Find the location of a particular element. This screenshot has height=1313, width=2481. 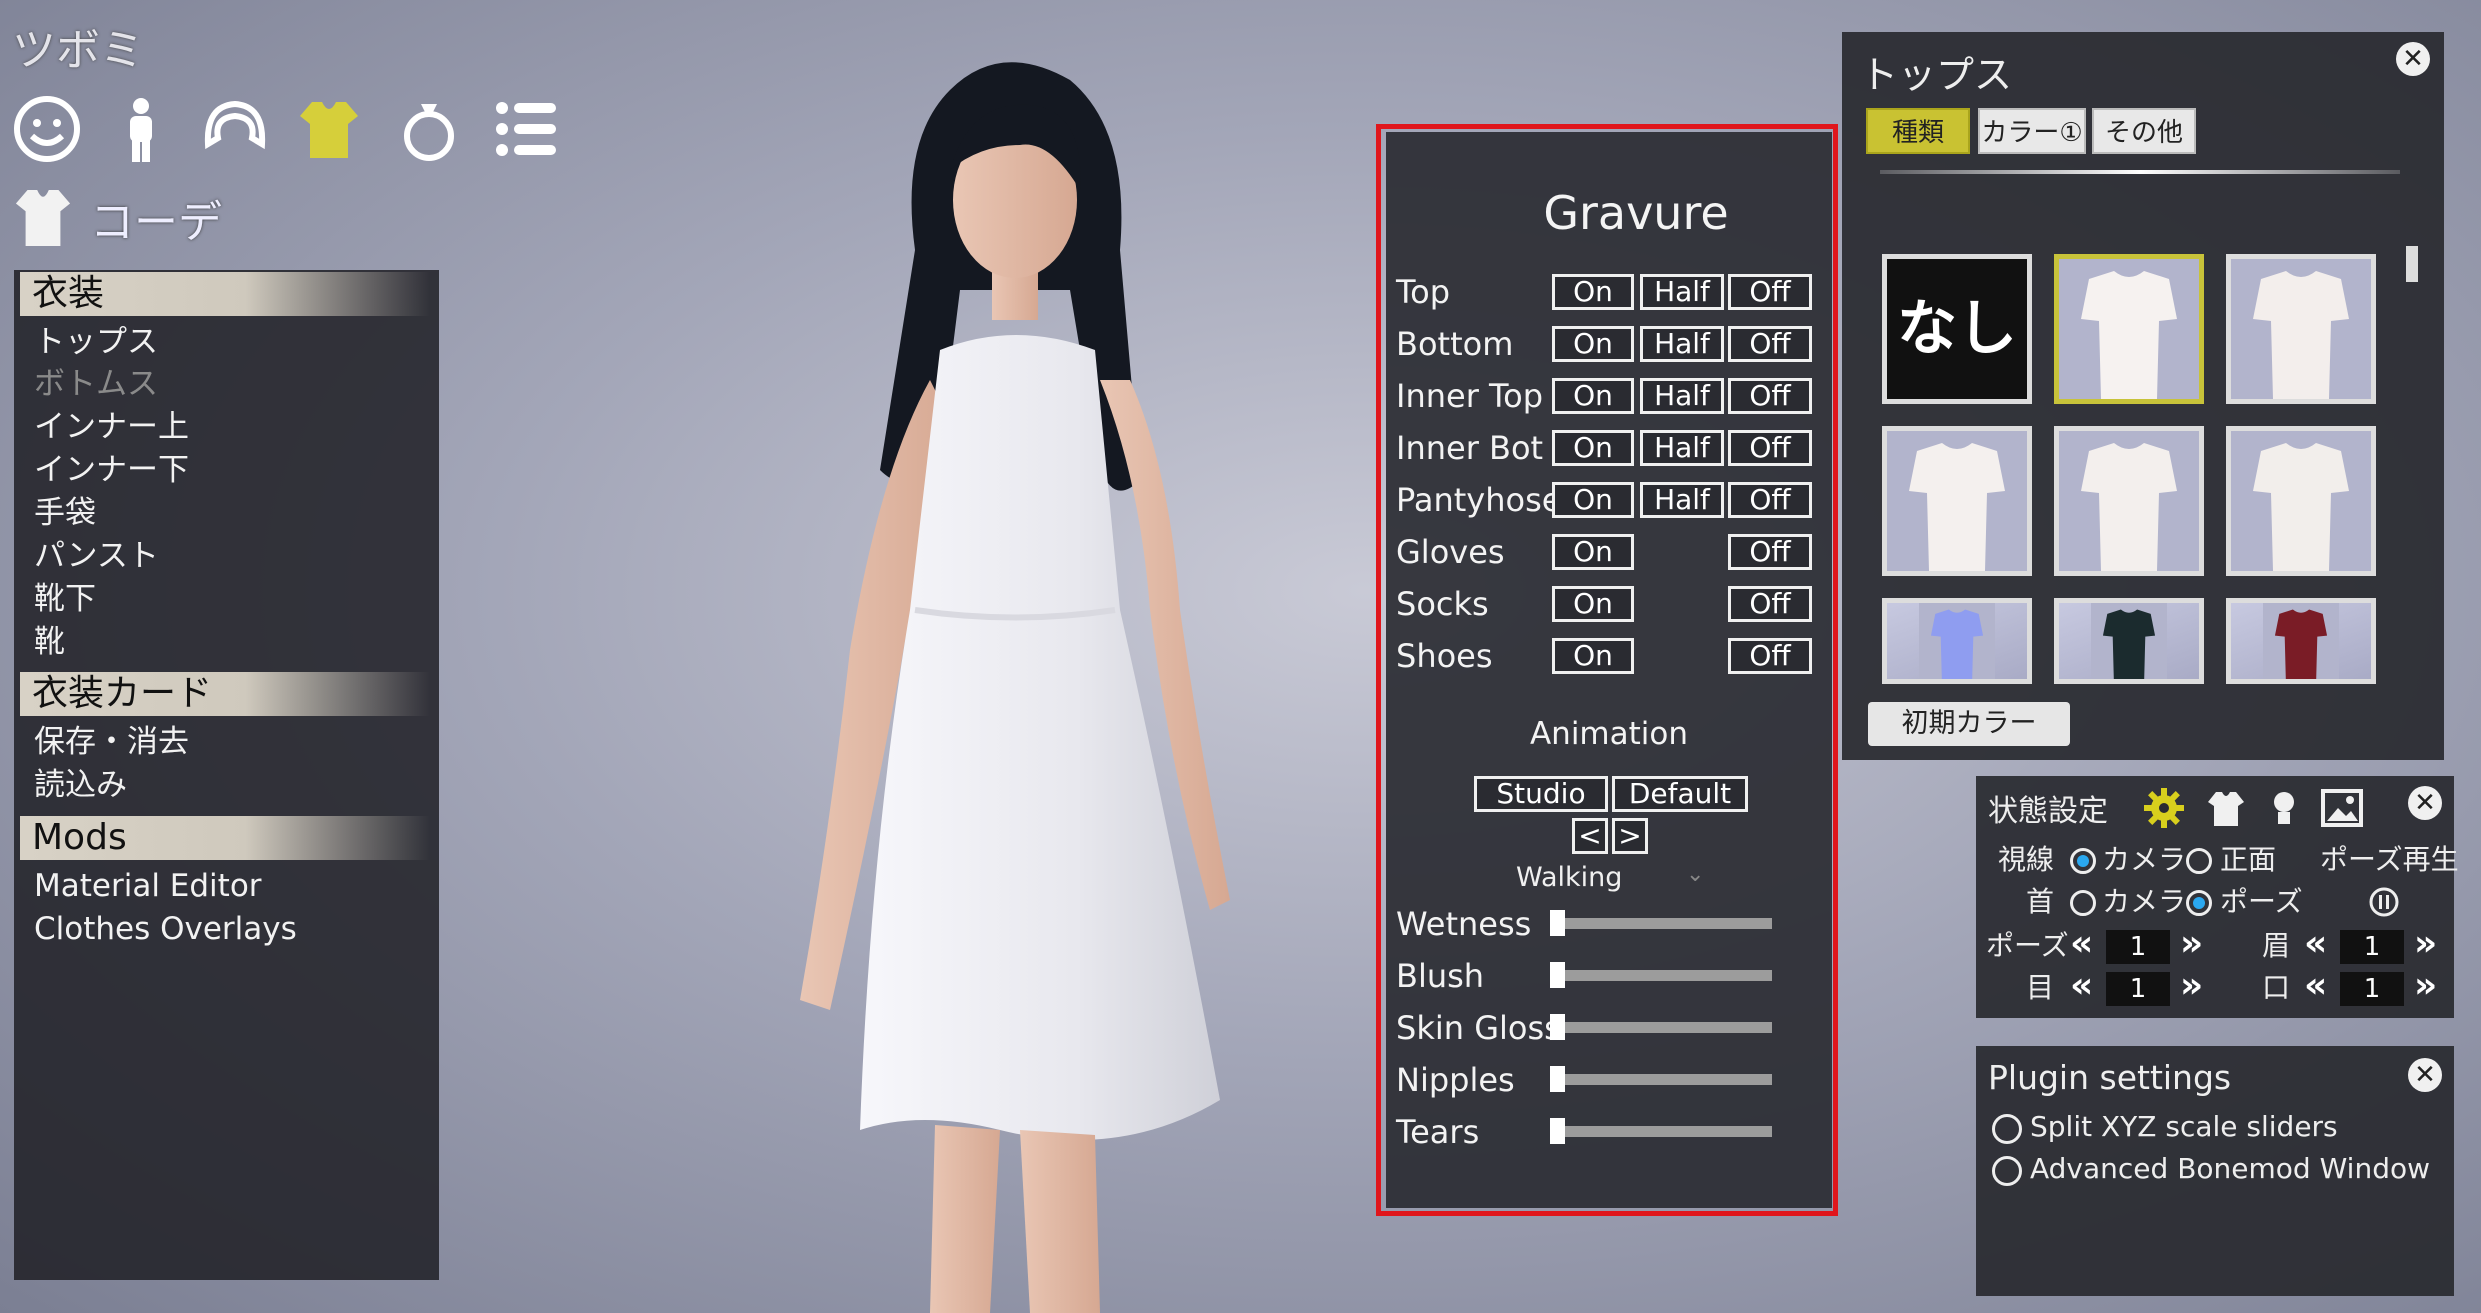

status-close-icon: ✕ is located at coordinates (2425, 803).